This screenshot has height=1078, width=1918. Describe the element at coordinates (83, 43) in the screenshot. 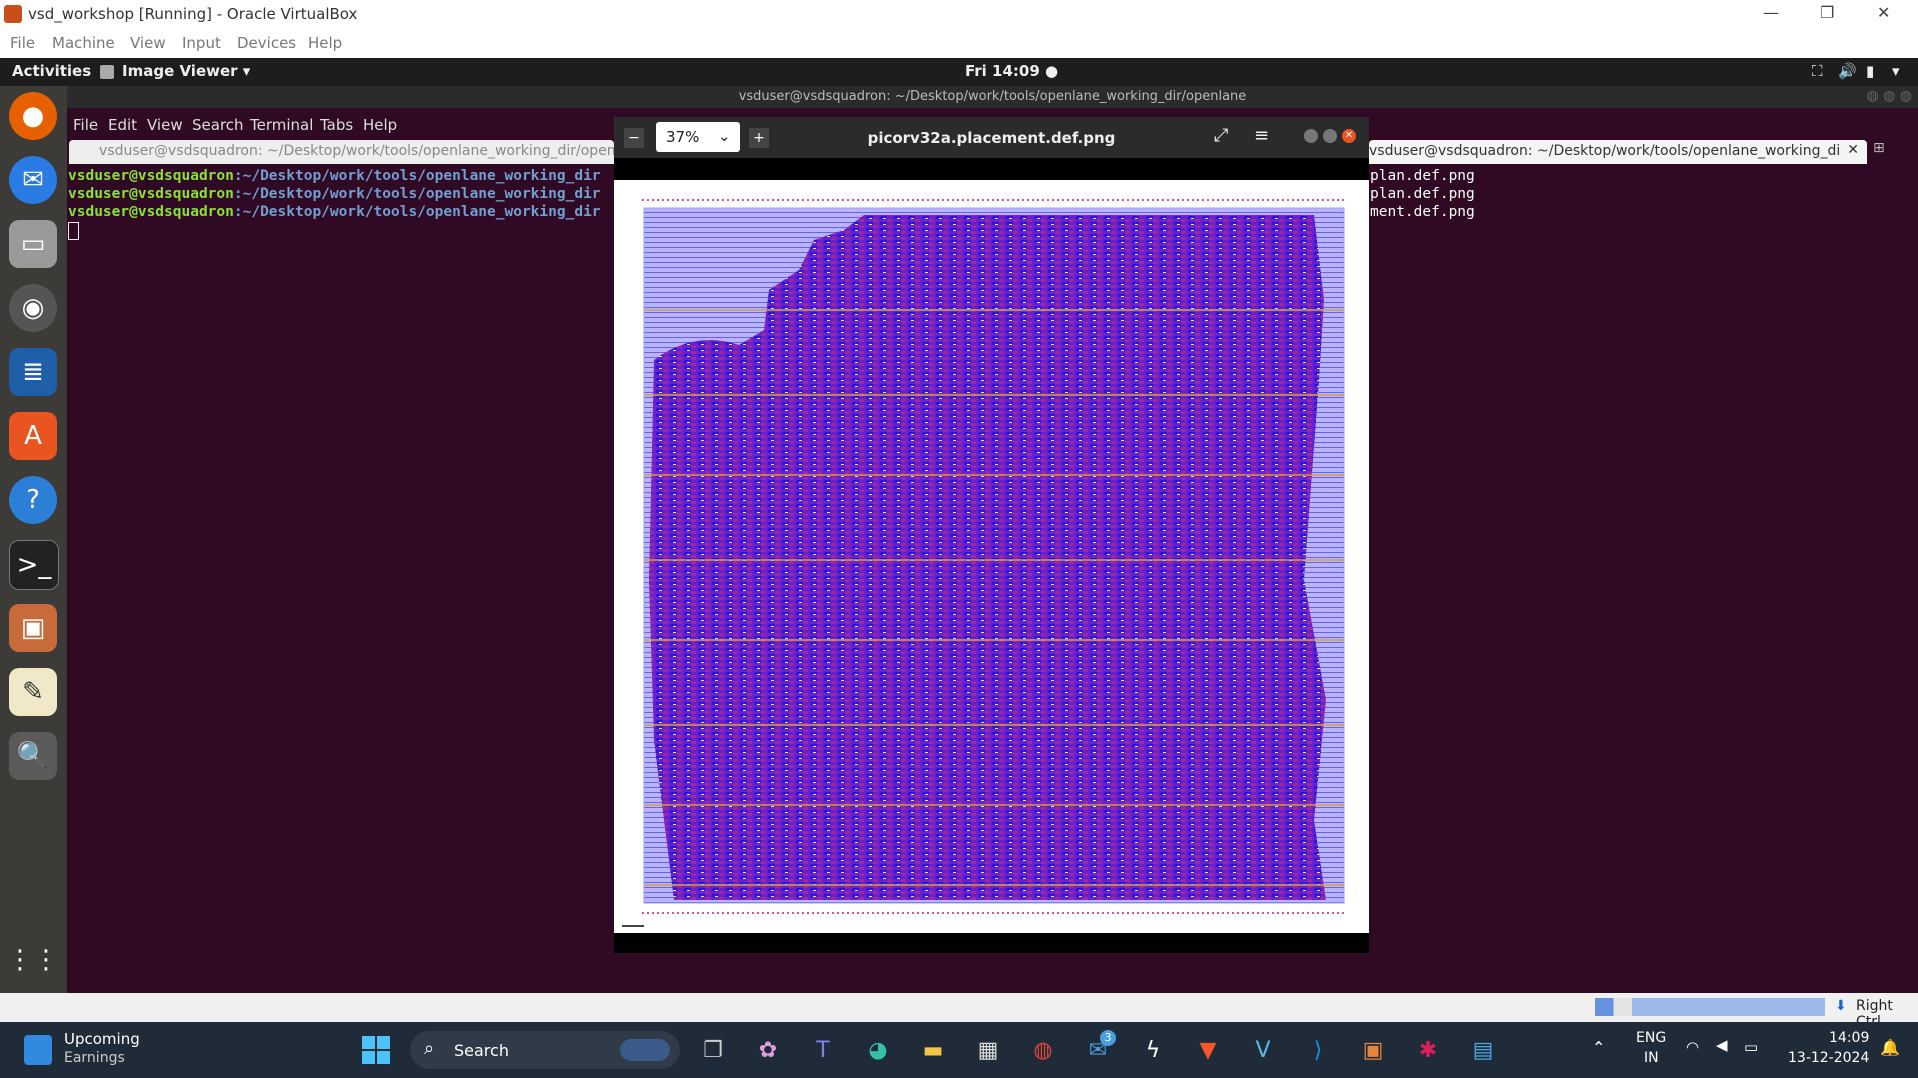

I see `menu-machine: Machine` at that location.